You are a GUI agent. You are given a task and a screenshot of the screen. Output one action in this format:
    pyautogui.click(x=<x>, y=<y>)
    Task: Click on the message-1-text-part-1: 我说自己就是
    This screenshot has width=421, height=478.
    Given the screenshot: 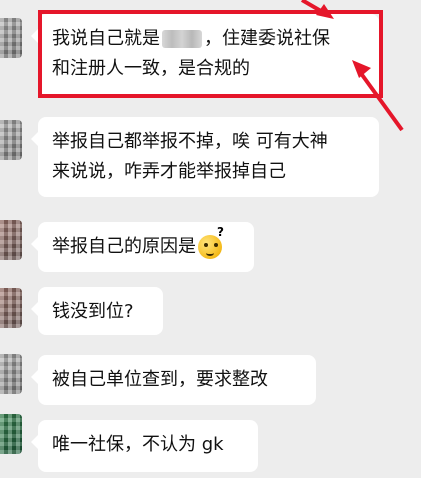 What is the action you would take?
    pyautogui.click(x=106, y=38)
    